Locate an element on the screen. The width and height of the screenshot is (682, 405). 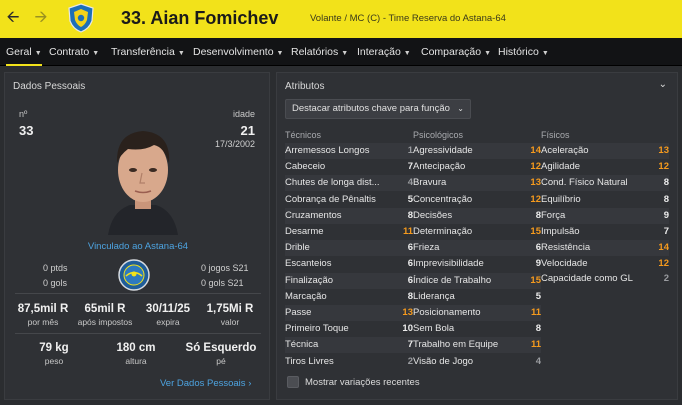
attribute-row: Arremessos Longos 1 is located at coordinates (349, 151).